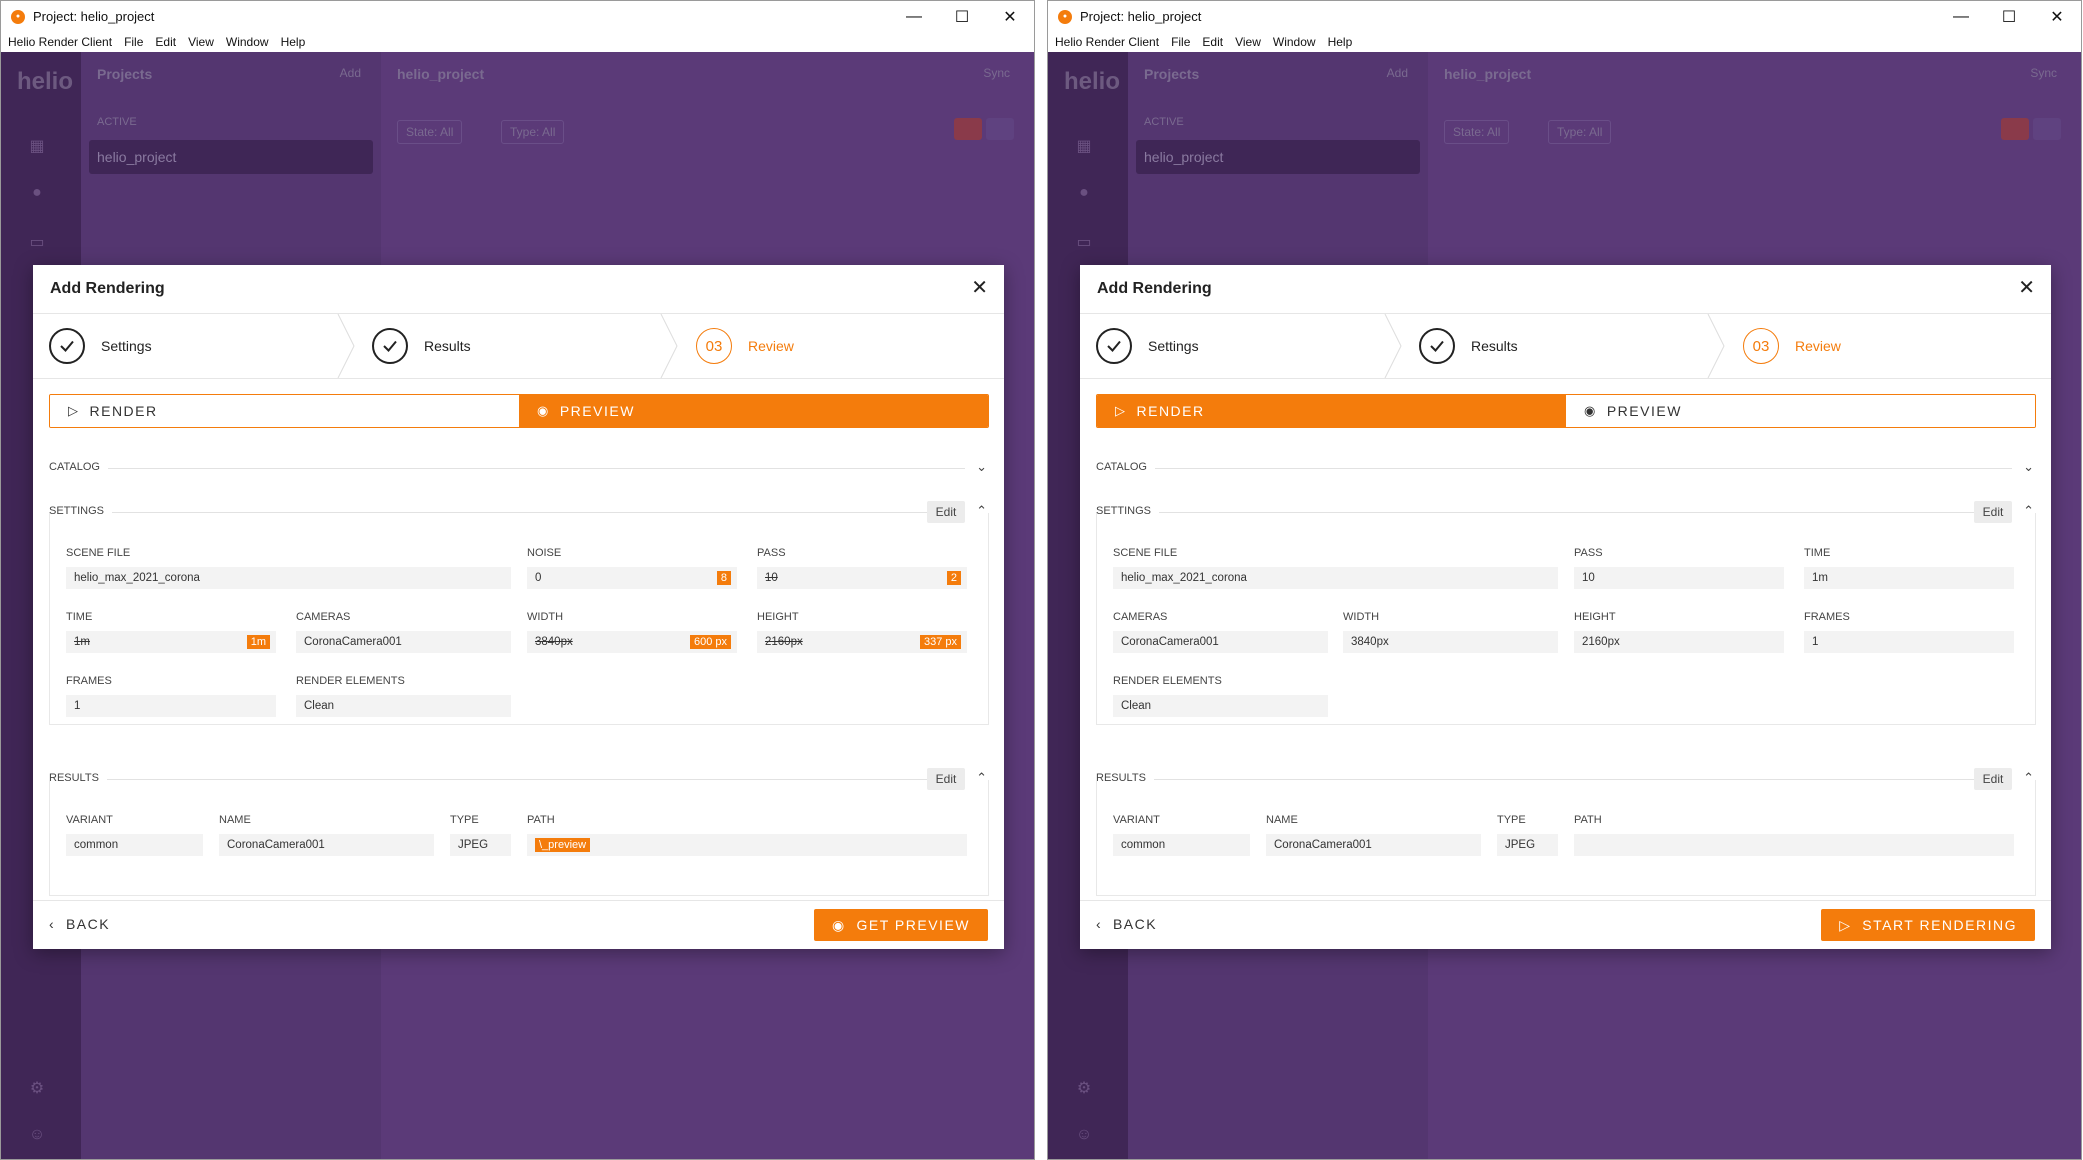 The height and width of the screenshot is (1160, 2083). I want to click on field-value: 3840px, so click(1450, 642).